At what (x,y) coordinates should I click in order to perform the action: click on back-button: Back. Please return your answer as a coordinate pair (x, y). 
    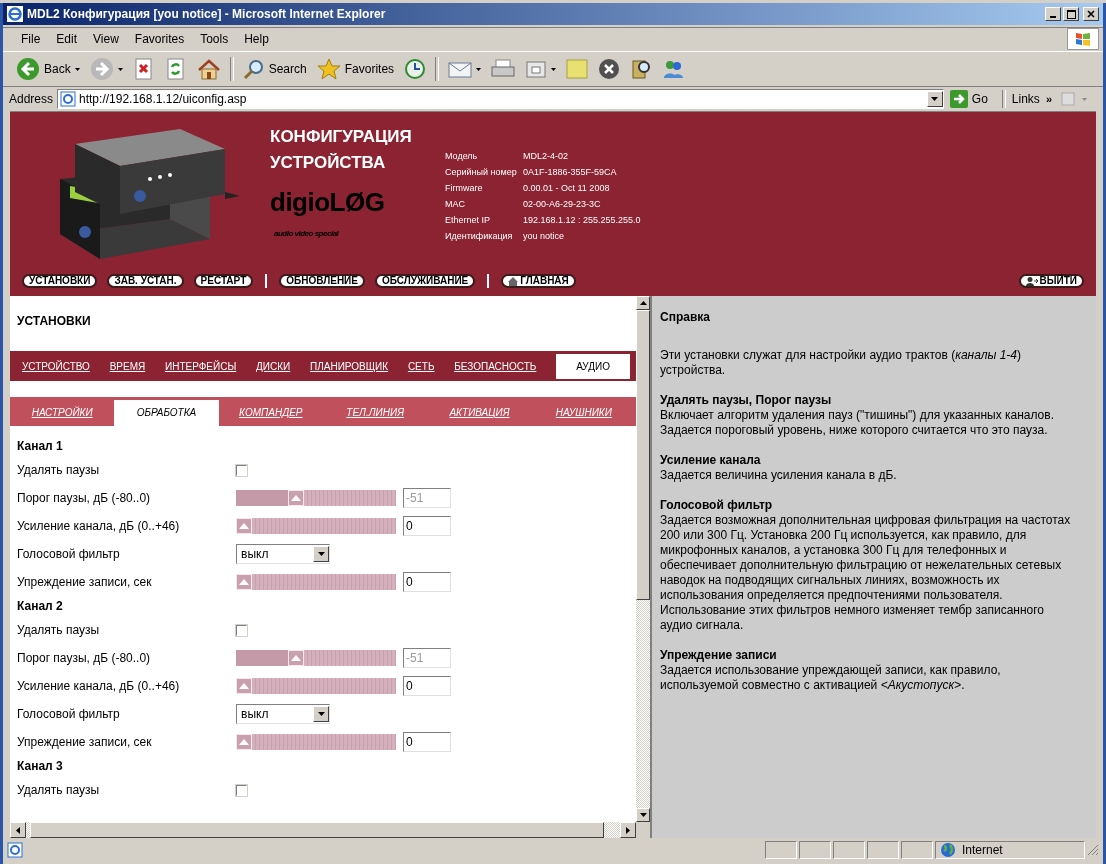
    Looking at the image, I should click on (48, 69).